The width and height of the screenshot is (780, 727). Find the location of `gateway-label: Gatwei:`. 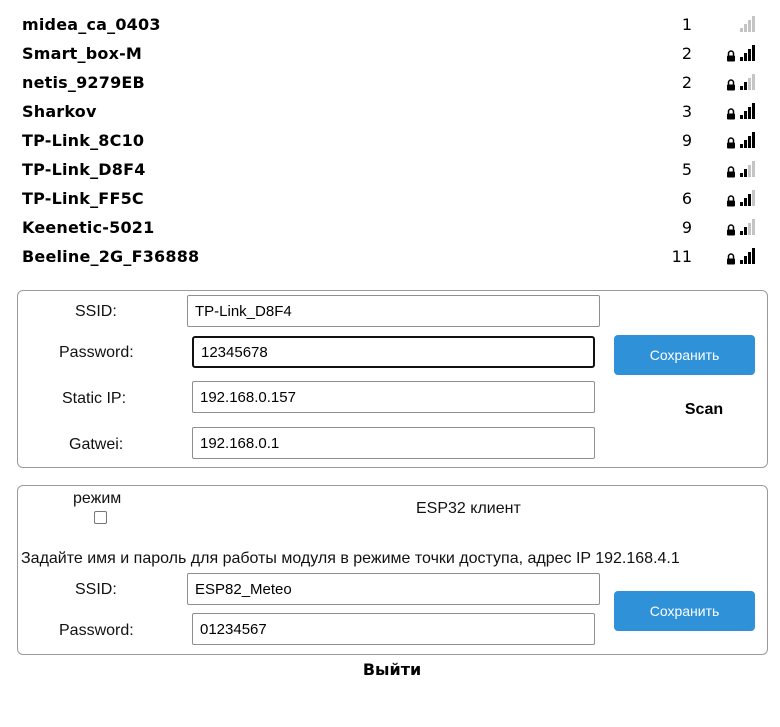

gateway-label: Gatwei: is located at coordinates (96, 444).